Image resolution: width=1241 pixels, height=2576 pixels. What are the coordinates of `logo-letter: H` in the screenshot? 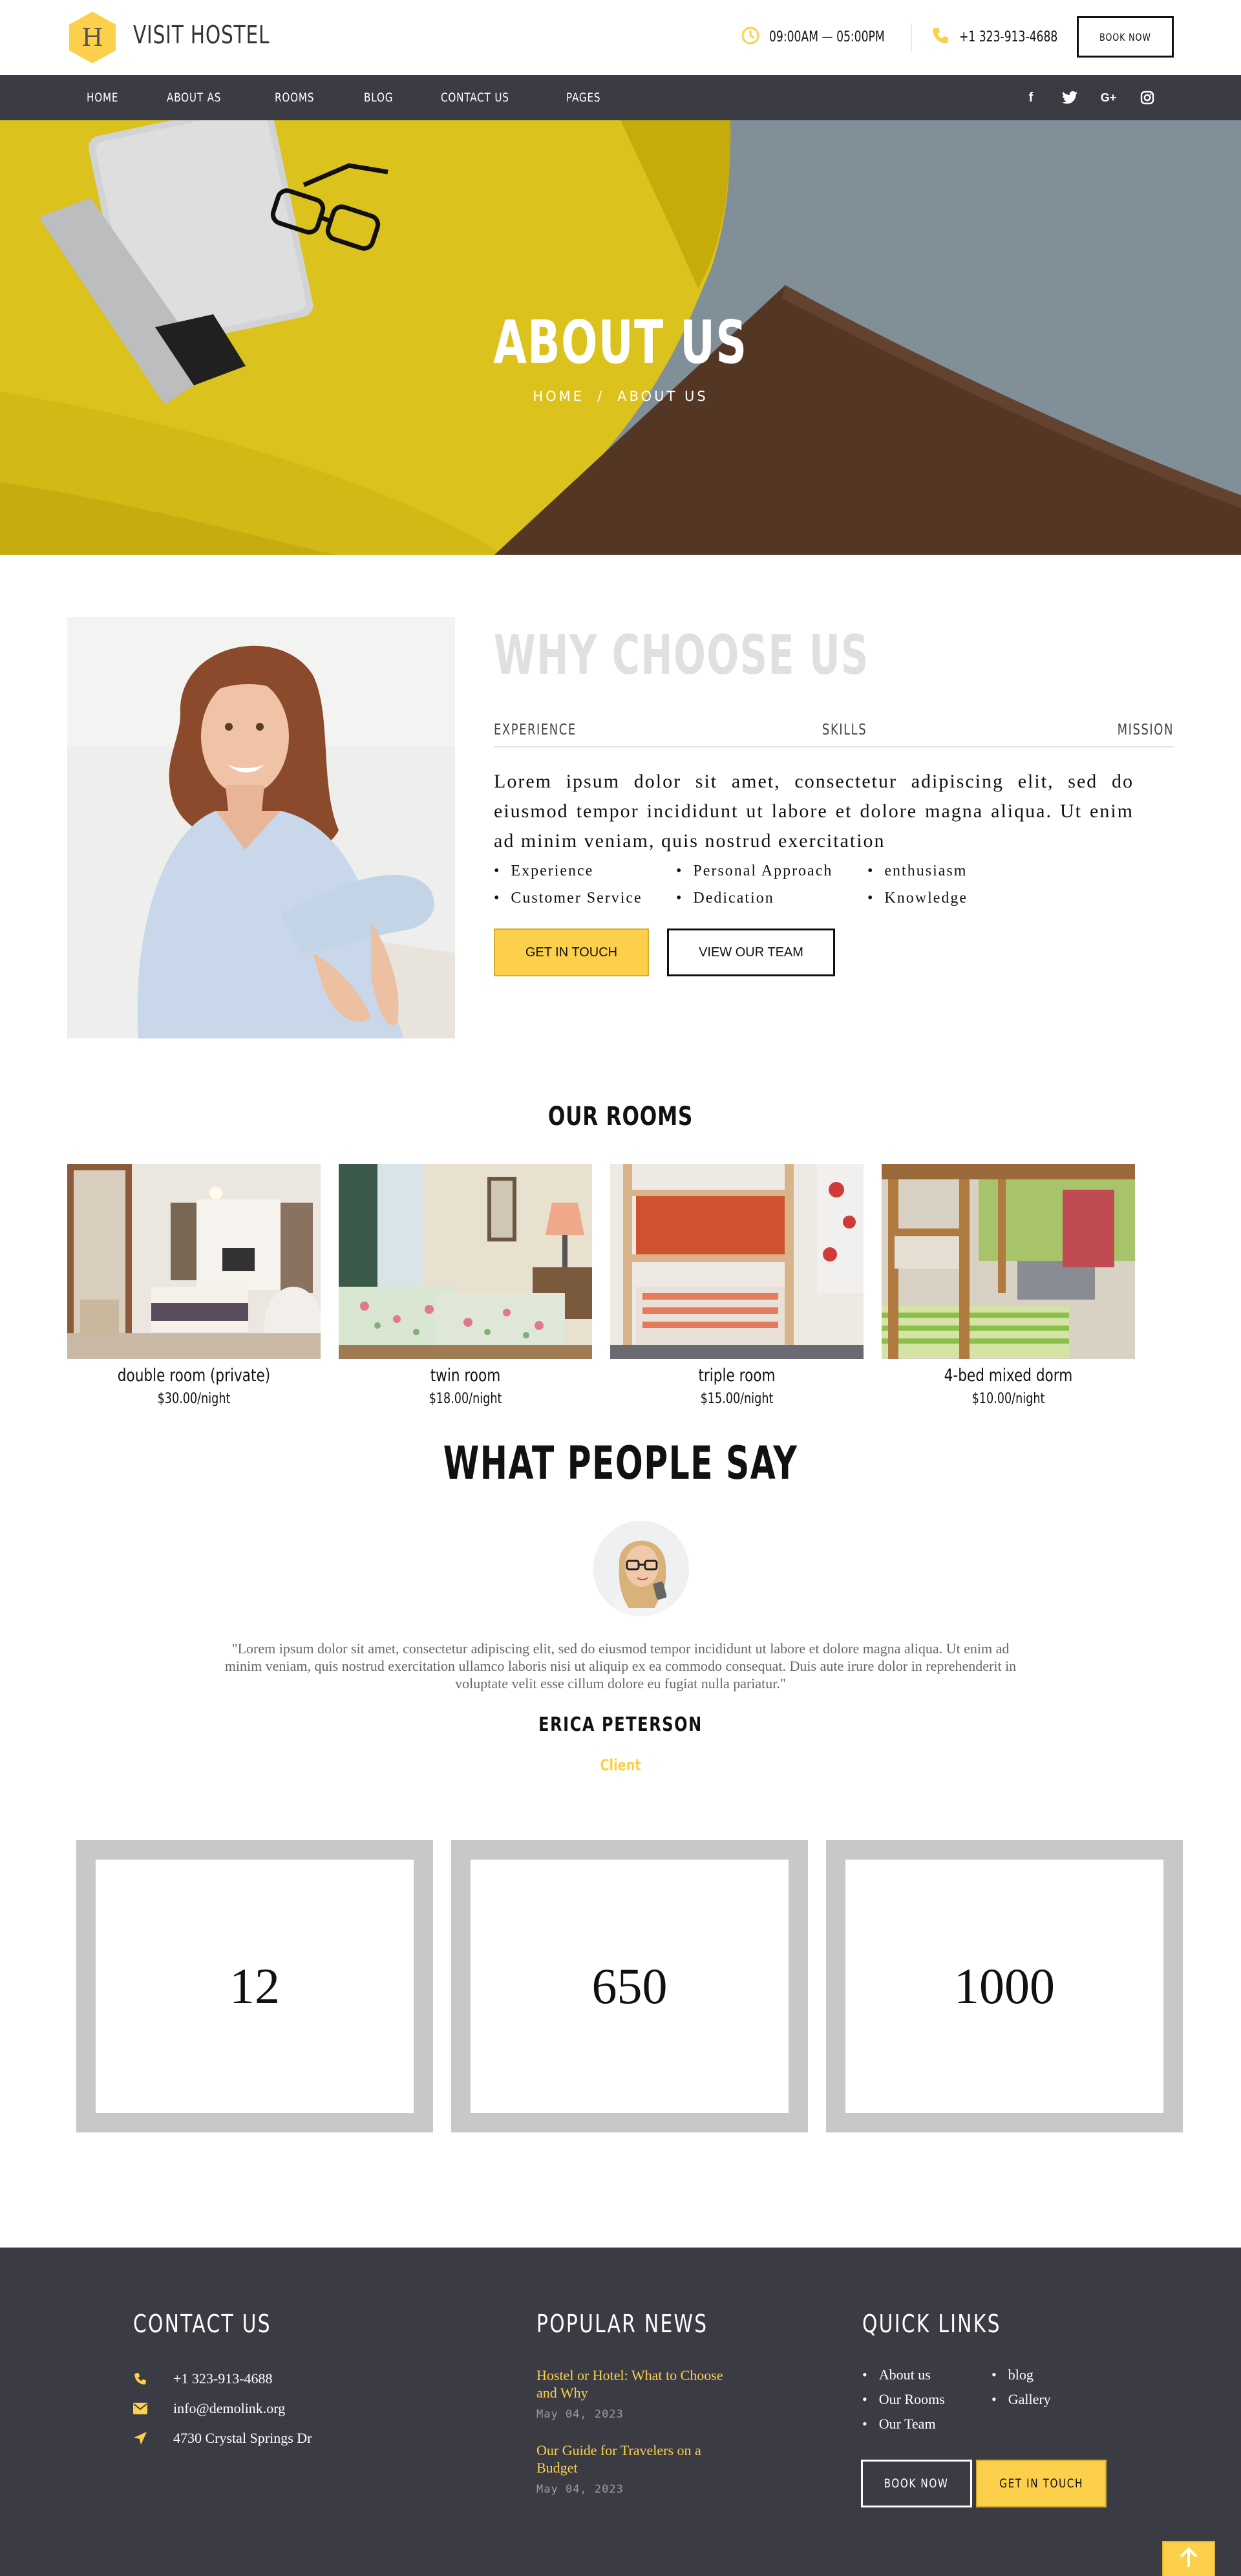 It's located at (92, 37).